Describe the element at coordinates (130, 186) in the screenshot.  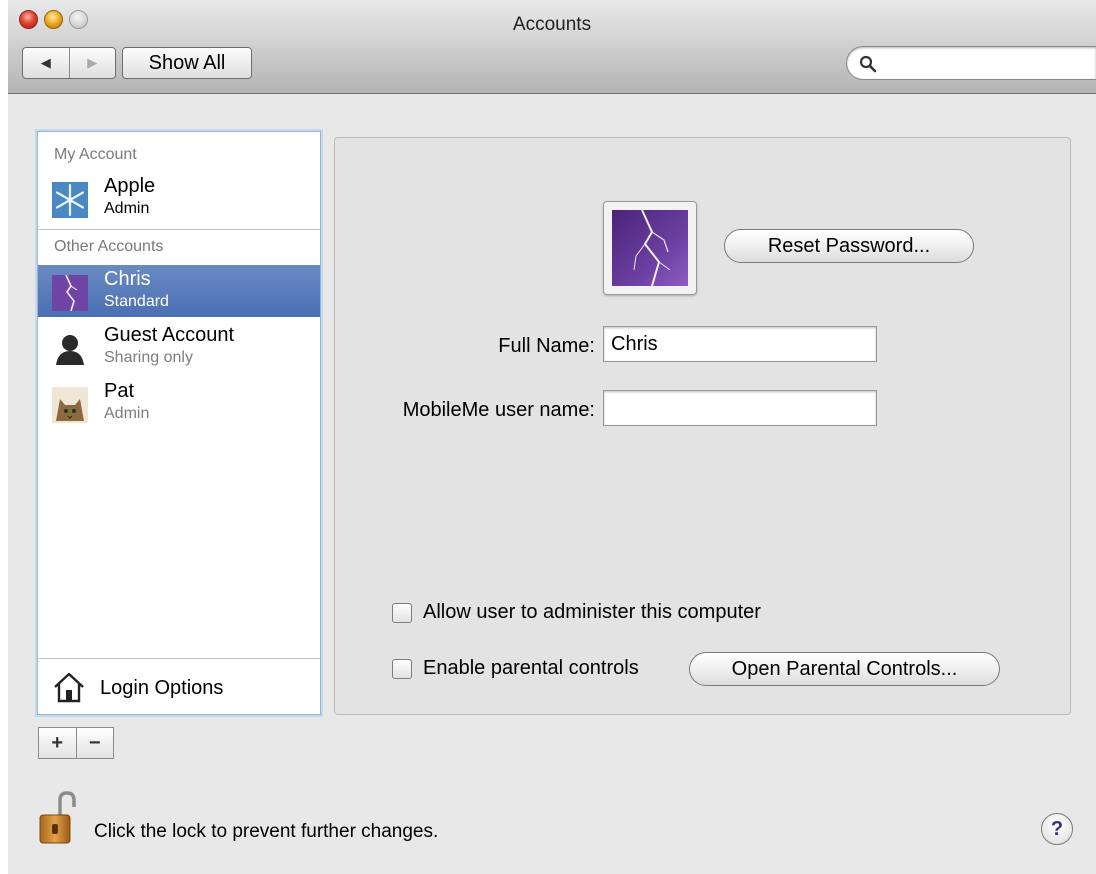
I see `account-name: Apple` at that location.